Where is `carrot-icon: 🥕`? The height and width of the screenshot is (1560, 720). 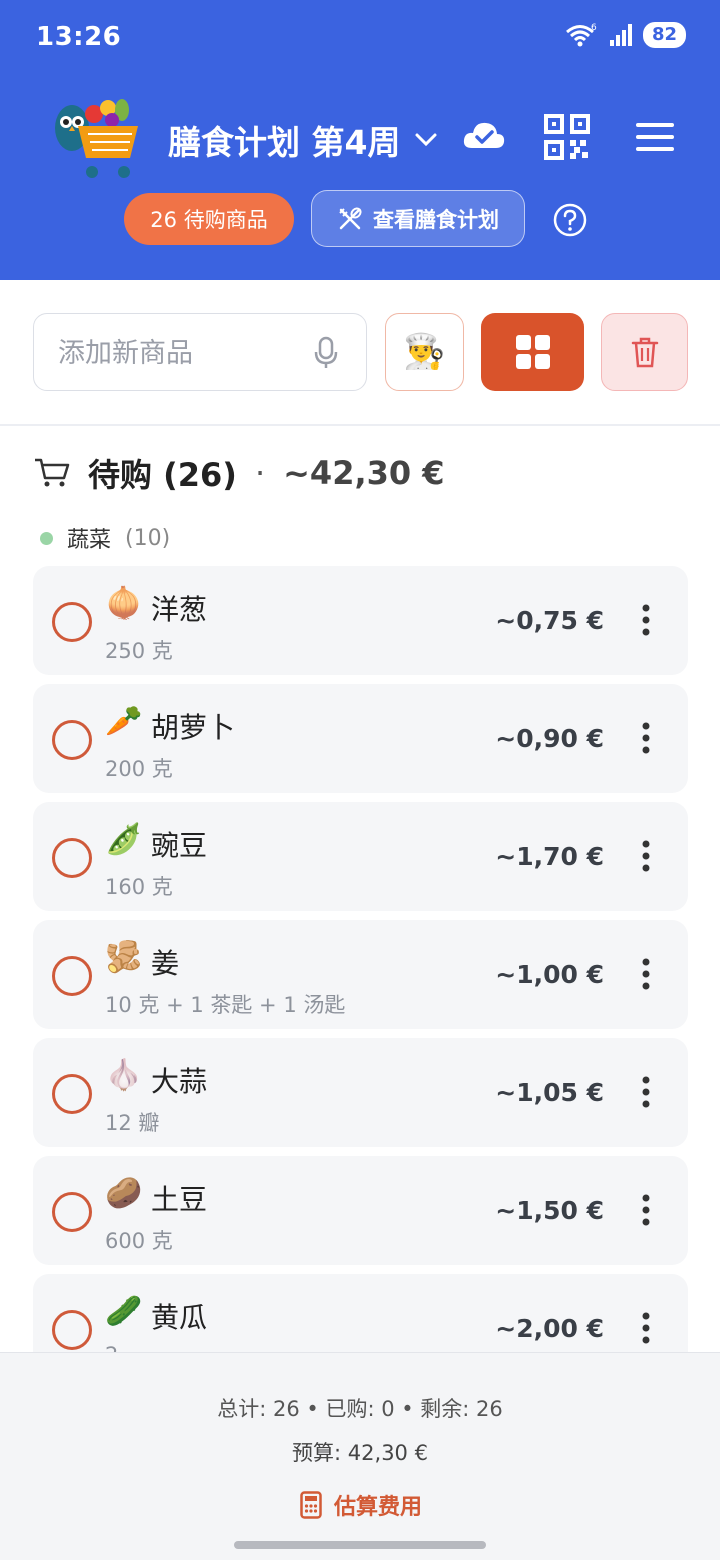 carrot-icon: 🥕 is located at coordinates (124, 721).